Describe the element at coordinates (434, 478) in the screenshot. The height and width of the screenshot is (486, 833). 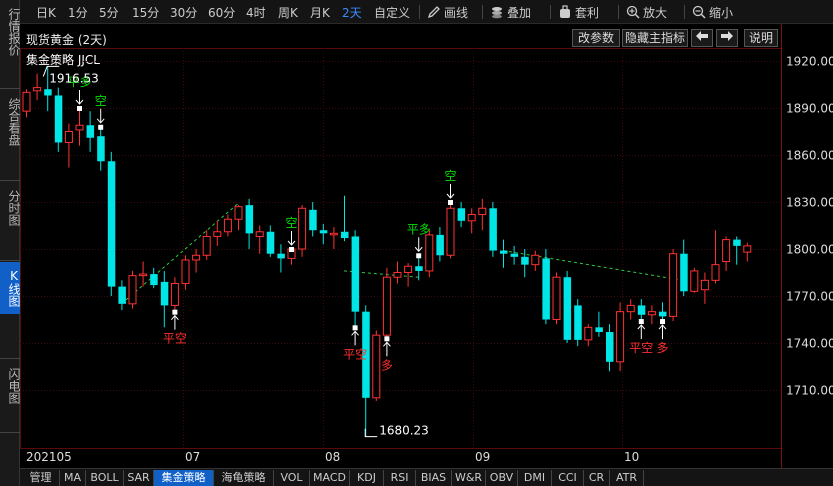
I see `indicator-tab-bias: BIAS` at that location.